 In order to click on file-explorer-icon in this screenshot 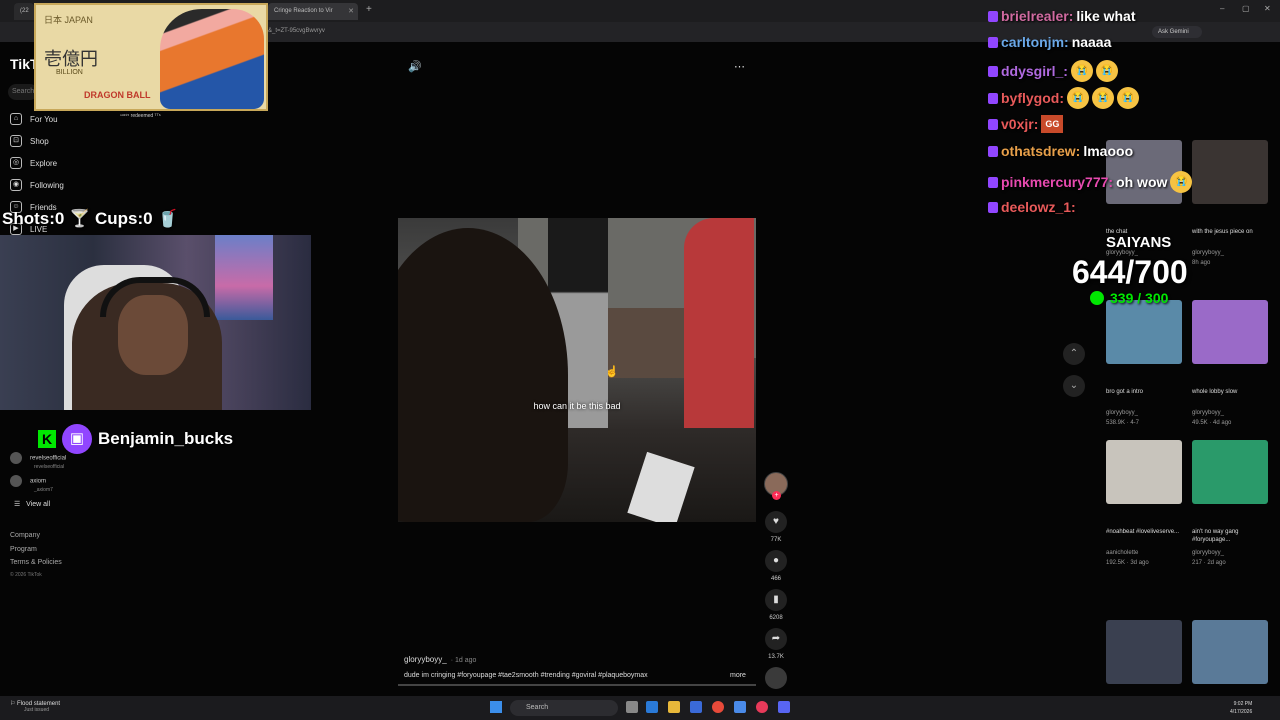, I will do `click(674, 707)`.